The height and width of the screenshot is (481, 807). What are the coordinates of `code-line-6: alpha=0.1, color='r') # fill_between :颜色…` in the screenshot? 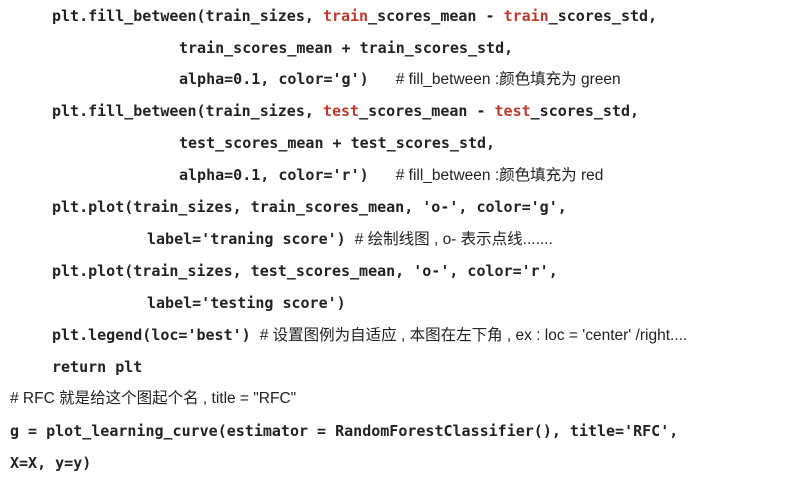 It's located at (391, 175).